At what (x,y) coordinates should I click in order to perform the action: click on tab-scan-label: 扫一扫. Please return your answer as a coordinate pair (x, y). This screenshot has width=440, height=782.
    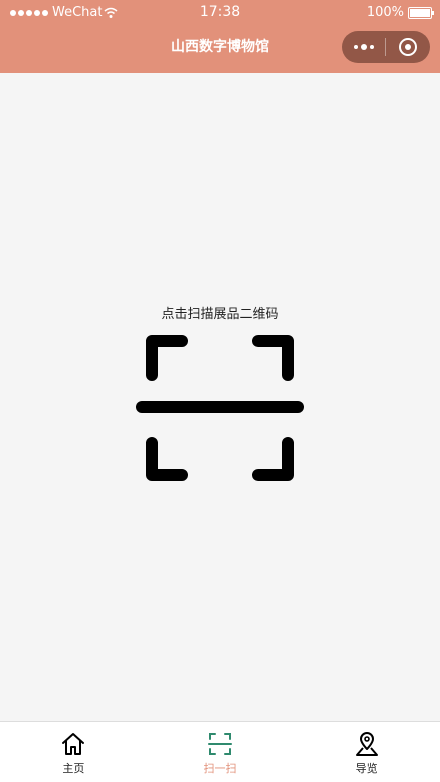
    Looking at the image, I should click on (220, 768).